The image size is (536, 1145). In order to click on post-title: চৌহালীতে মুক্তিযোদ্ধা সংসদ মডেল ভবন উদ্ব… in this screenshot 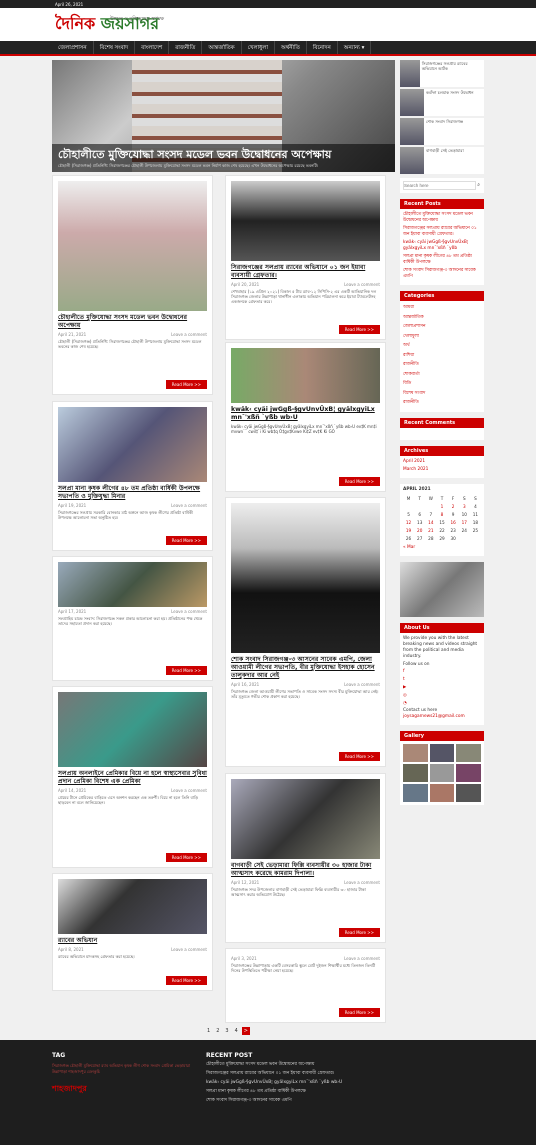, I will do `click(132, 322)`.